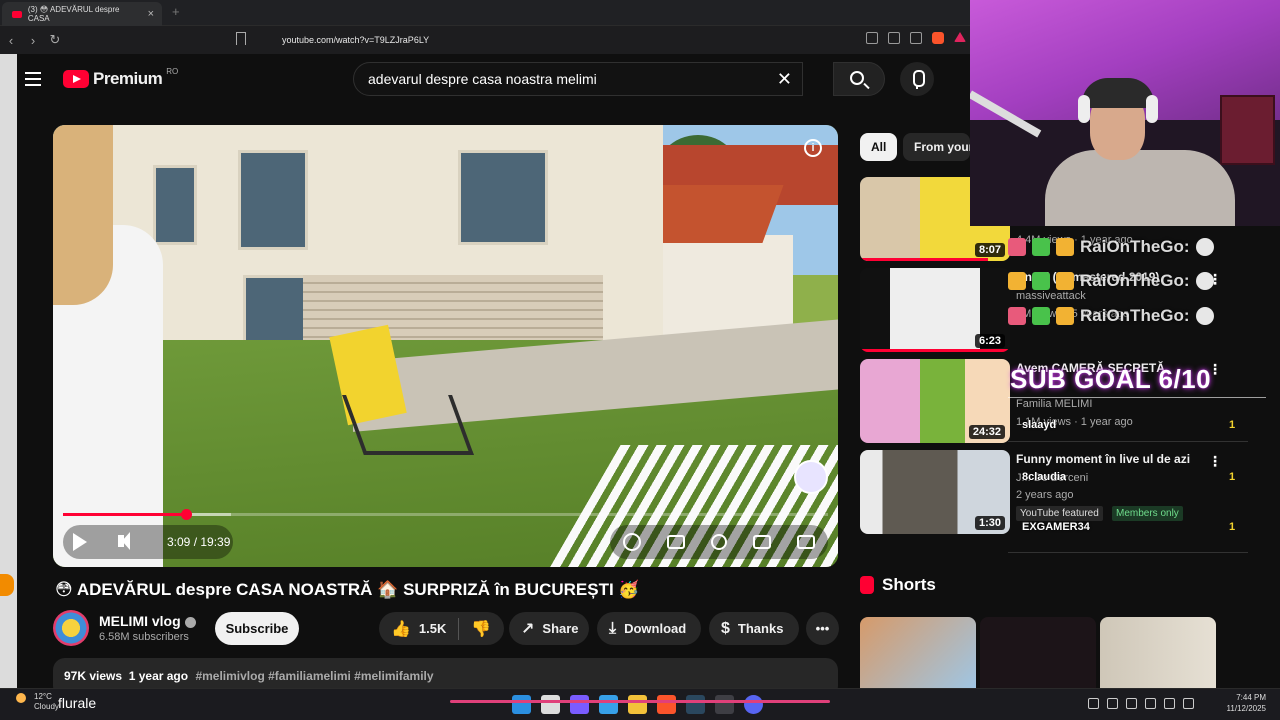 The height and width of the screenshot is (720, 1280). What do you see at coordinates (1150, 703) in the screenshot?
I see `microphone-icon` at bounding box center [1150, 703].